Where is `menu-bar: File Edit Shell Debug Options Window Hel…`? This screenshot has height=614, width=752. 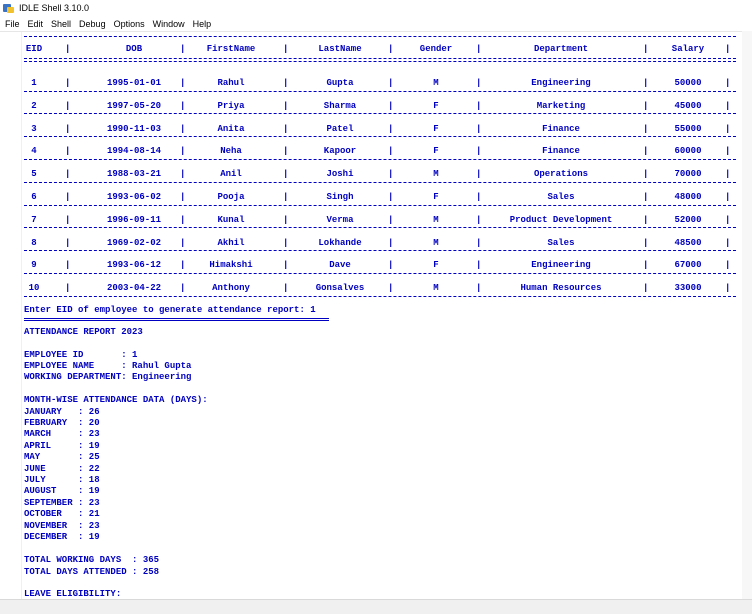 menu-bar: File Edit Shell Debug Options Window Hel… is located at coordinates (376, 23).